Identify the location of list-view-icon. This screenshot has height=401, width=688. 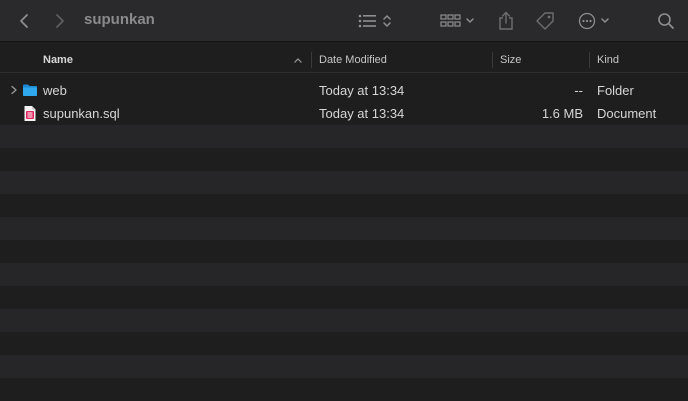
(374, 21).